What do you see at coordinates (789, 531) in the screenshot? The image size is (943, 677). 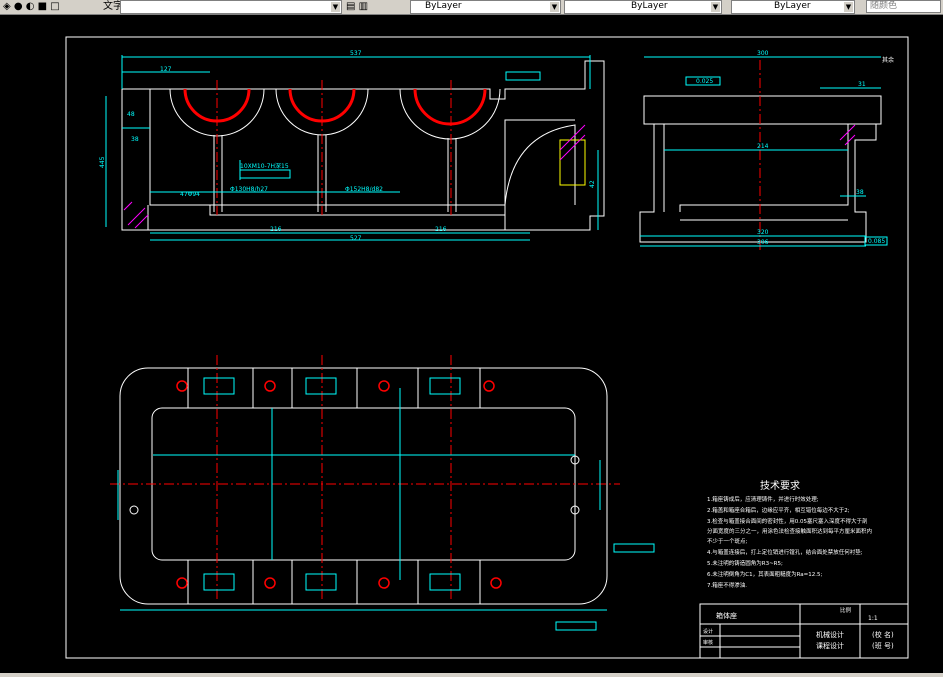 I see `tech-item-3b: 分面宽度的三分之一，用涂色法检查接触面积达到每平方厘米面积内` at bounding box center [789, 531].